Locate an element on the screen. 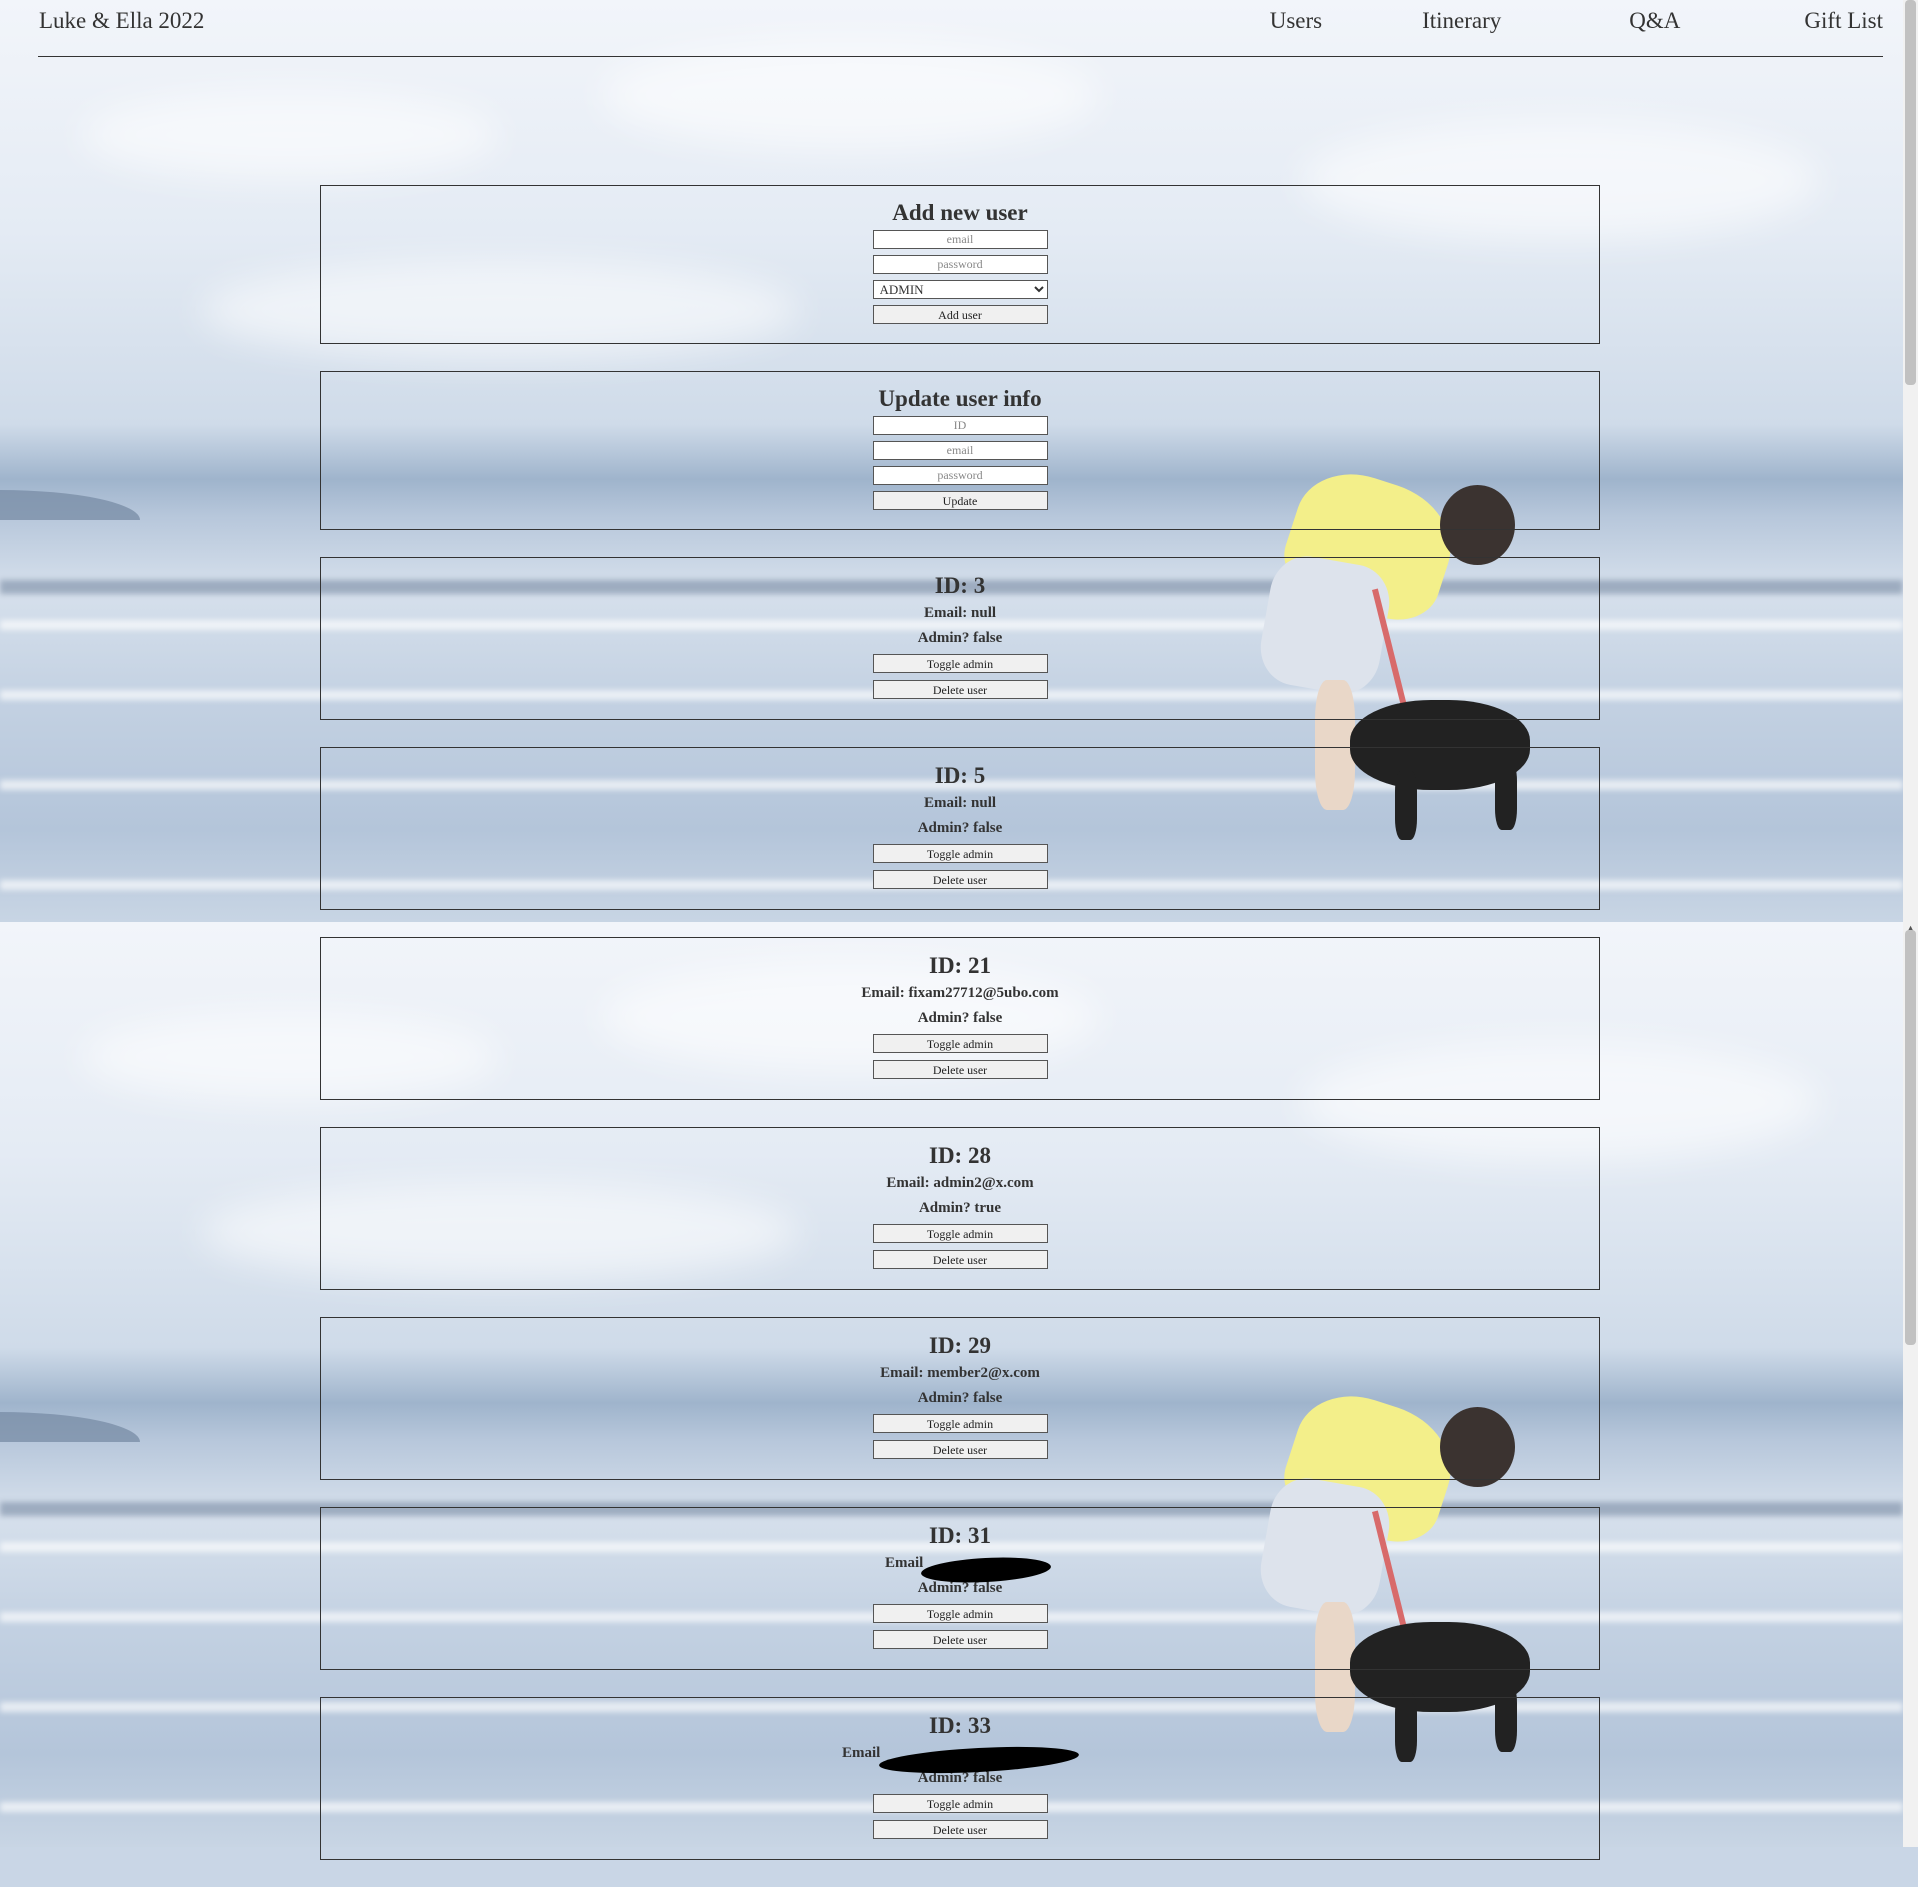 This screenshot has height=1887, width=1918. update-user-panel: Update user info Update is located at coordinates (960, 450).